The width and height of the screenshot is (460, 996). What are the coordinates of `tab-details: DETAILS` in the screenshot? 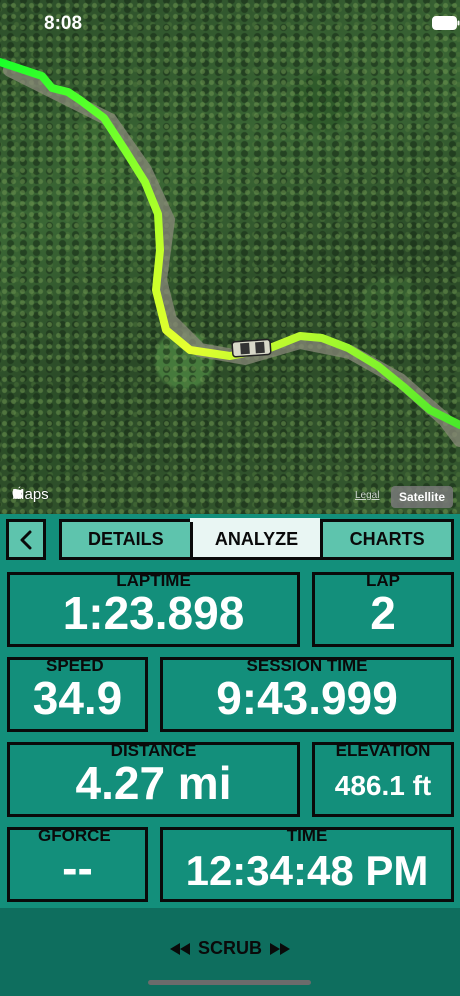 It's located at (126, 539).